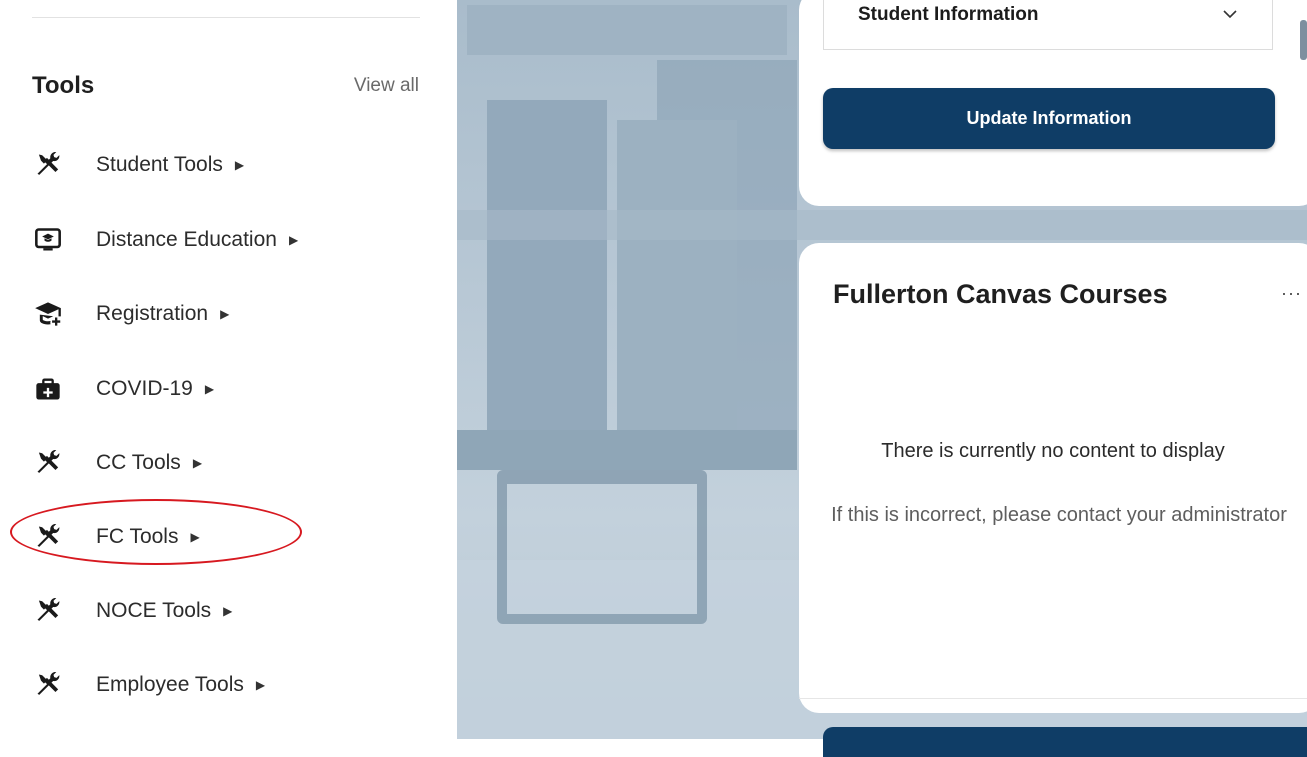 This screenshot has height=757, width=1307. I want to click on tool-item-fc-tools: FC Tools ▶, so click(117, 537).